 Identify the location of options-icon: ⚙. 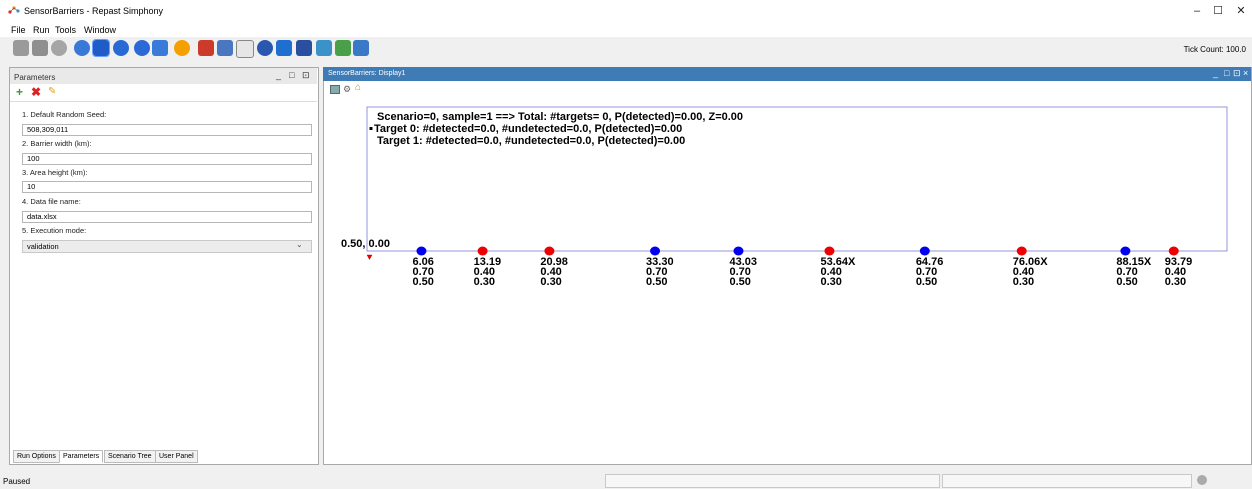
(347, 89).